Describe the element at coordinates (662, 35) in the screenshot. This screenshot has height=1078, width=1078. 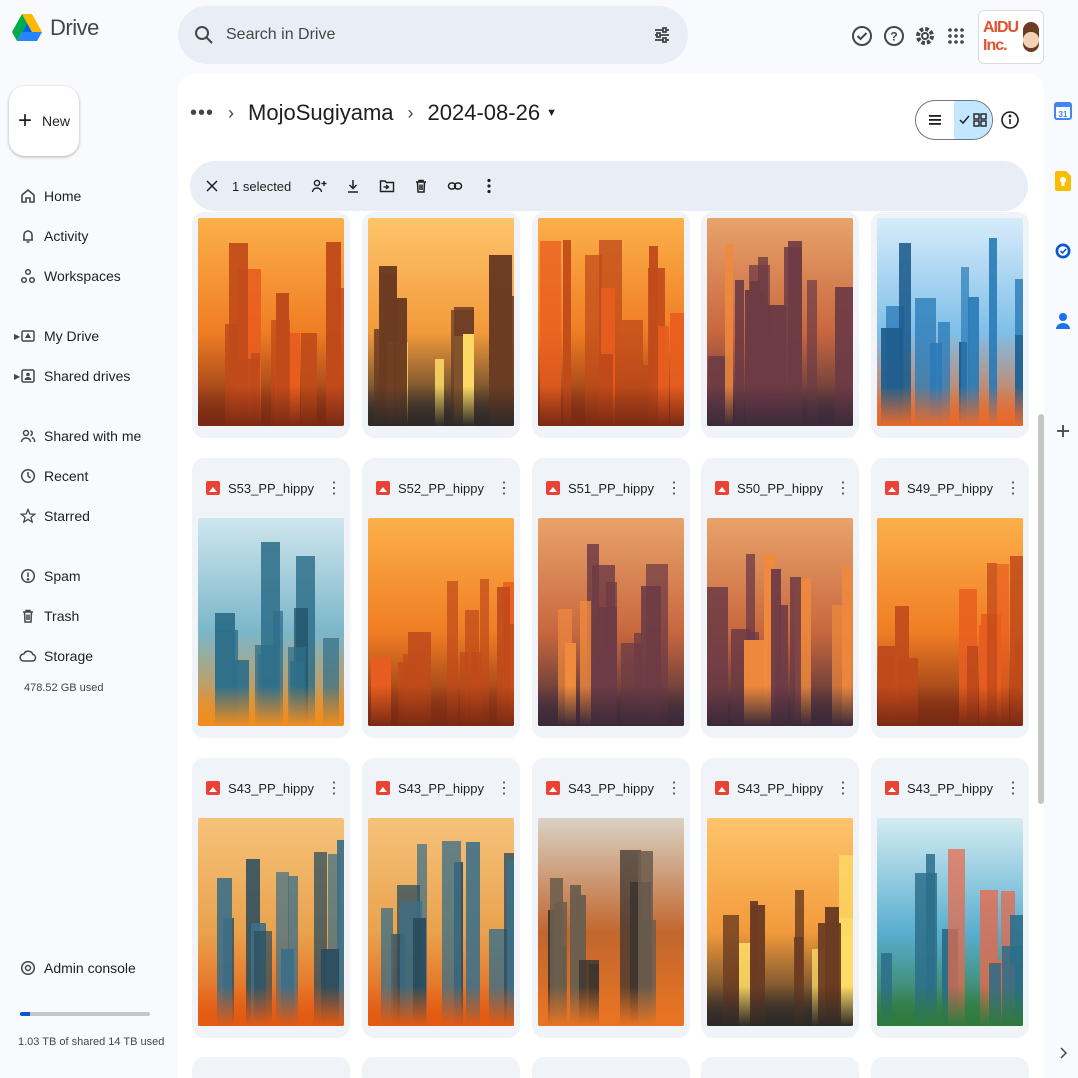
I see `search-options-icon` at that location.